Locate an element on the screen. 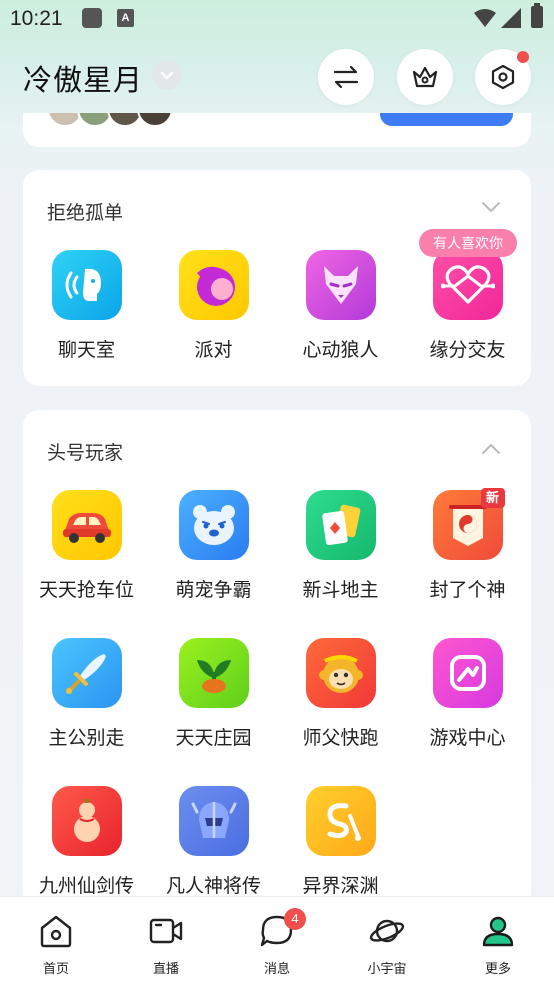  app-werewolf: 心动狼人 is located at coordinates (340, 306).